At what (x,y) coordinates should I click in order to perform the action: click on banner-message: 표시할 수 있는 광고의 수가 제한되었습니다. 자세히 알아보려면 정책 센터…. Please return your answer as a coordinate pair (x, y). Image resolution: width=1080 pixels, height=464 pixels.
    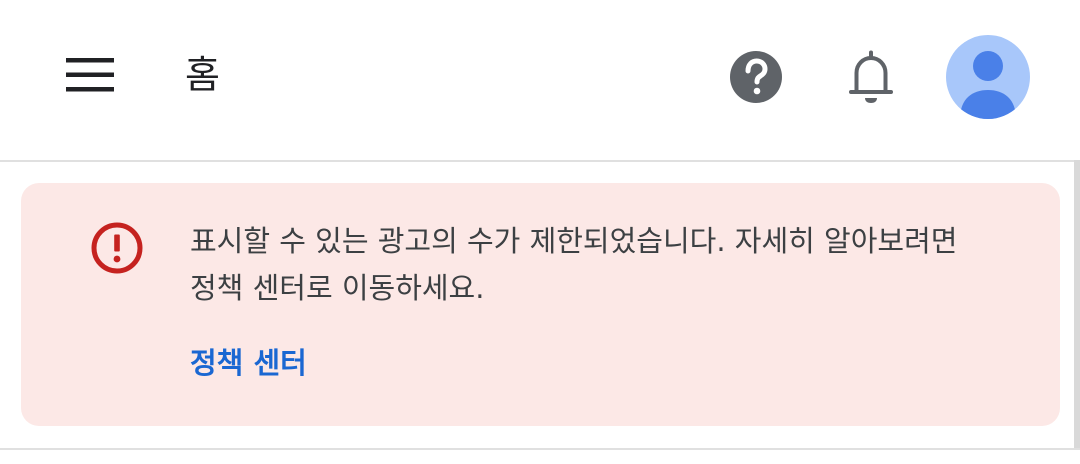
    Looking at the image, I should click on (574, 264).